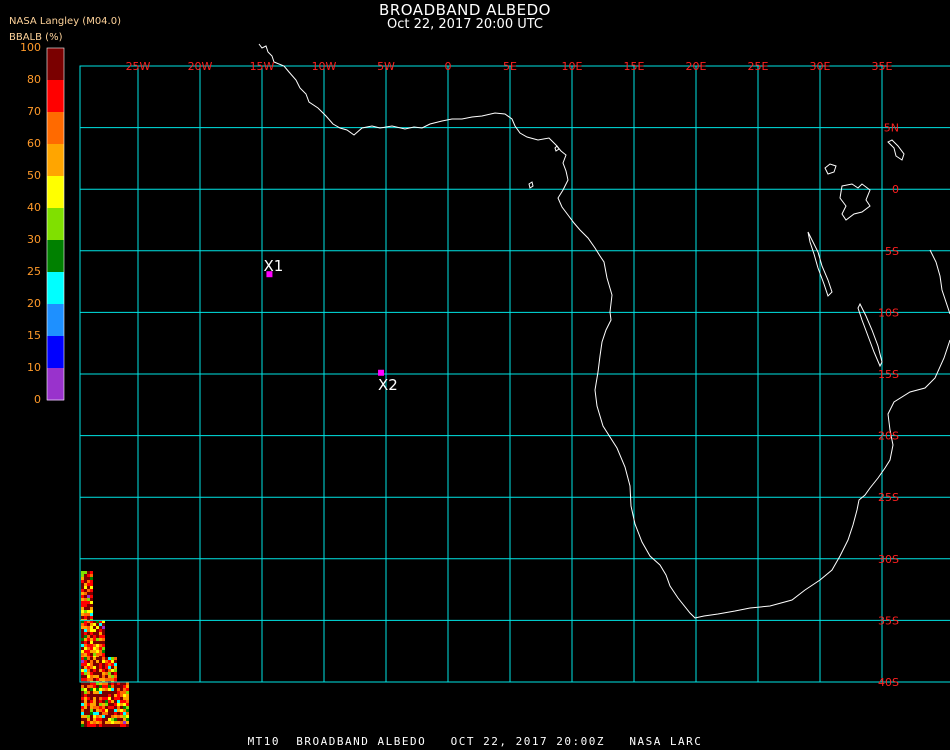 Image resolution: width=950 pixels, height=750 pixels. Describe the element at coordinates (888, 436) in the screenshot. I see `latitude-label: 20S` at that location.